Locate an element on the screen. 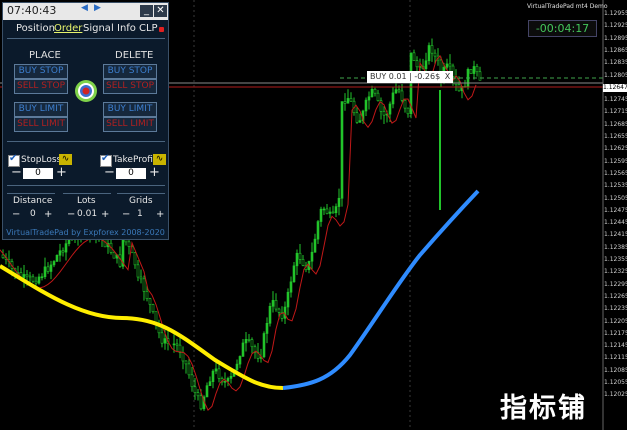 This screenshot has width=627, height=430. price-tick-label: 1.12115 is located at coordinates (615, 358).